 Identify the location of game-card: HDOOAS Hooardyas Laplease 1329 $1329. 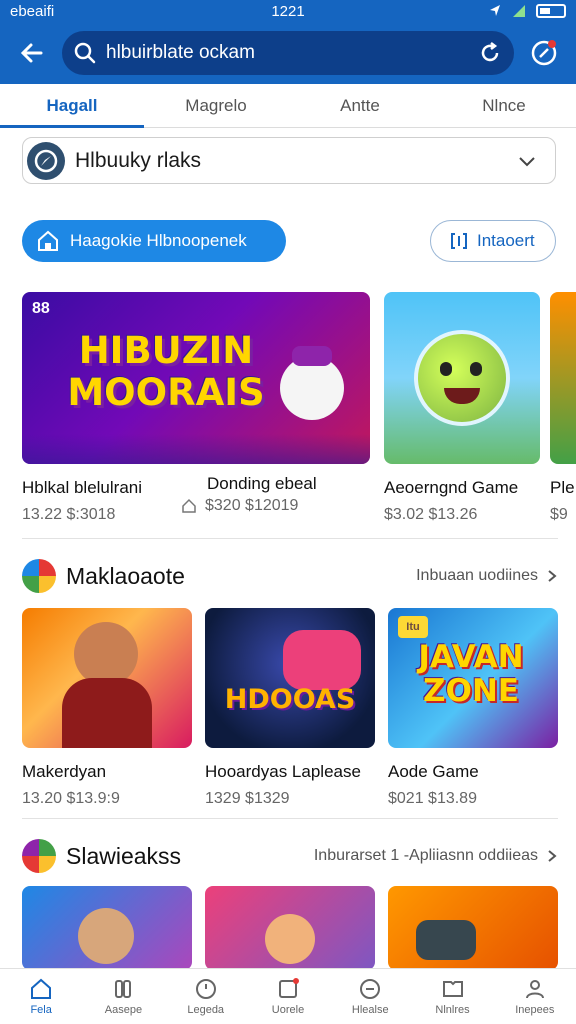
(290, 708).